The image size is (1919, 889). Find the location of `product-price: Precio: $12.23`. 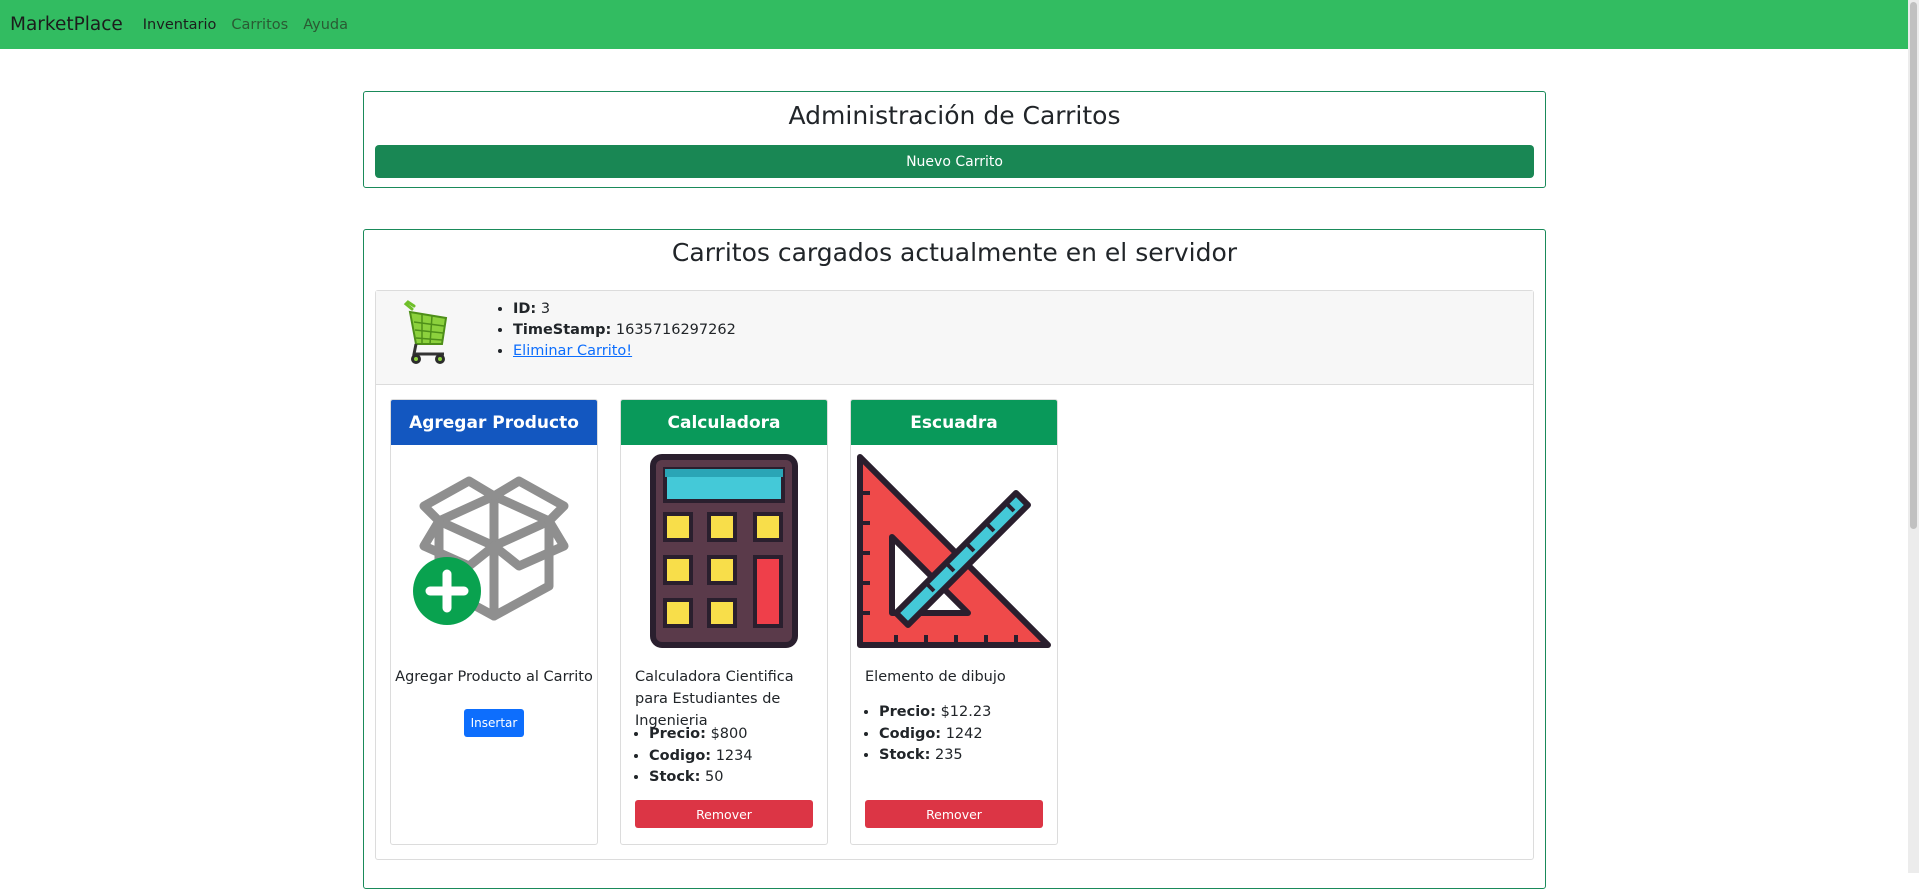

product-price: Precio: $12.23 is located at coordinates (935, 713).